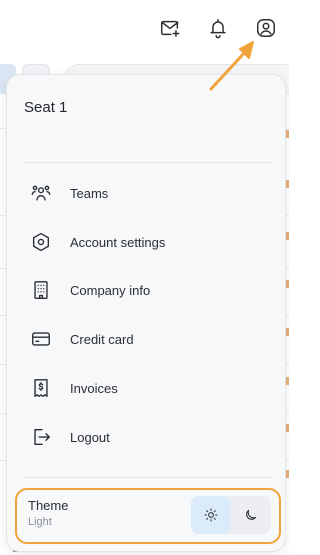  I want to click on menu-item-logout: Logout, so click(148, 437).